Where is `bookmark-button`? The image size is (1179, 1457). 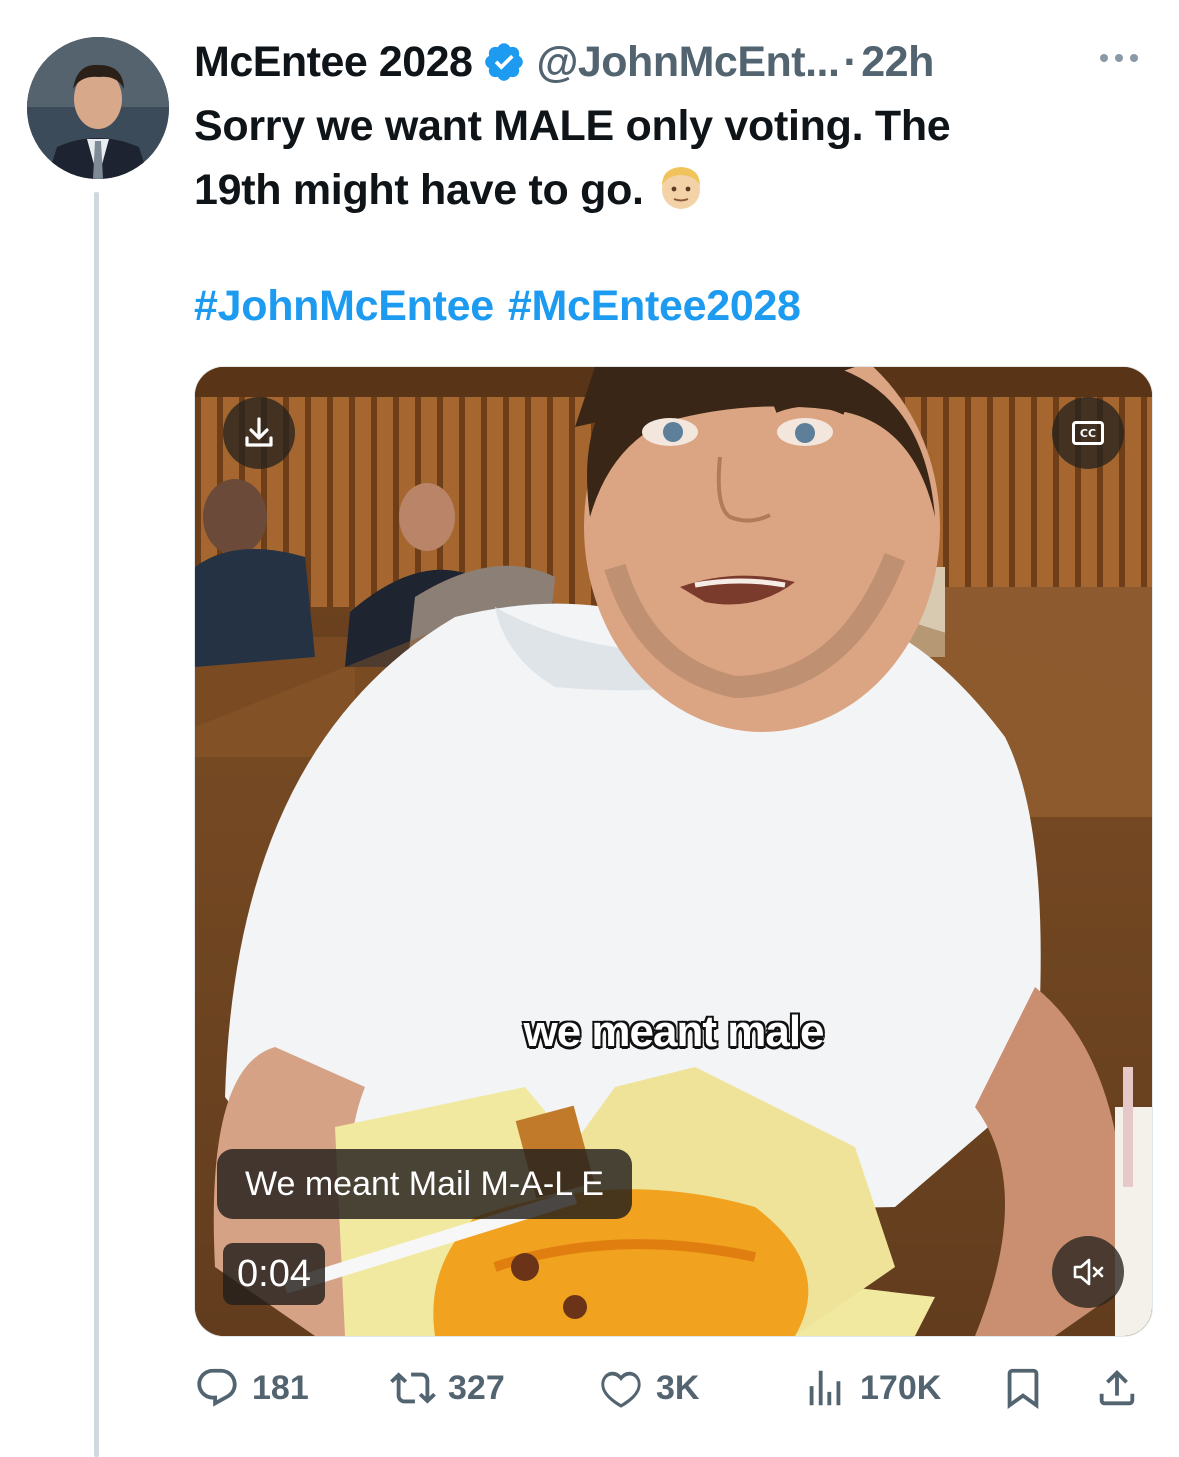
bookmark-button is located at coordinates (1029, 1388).